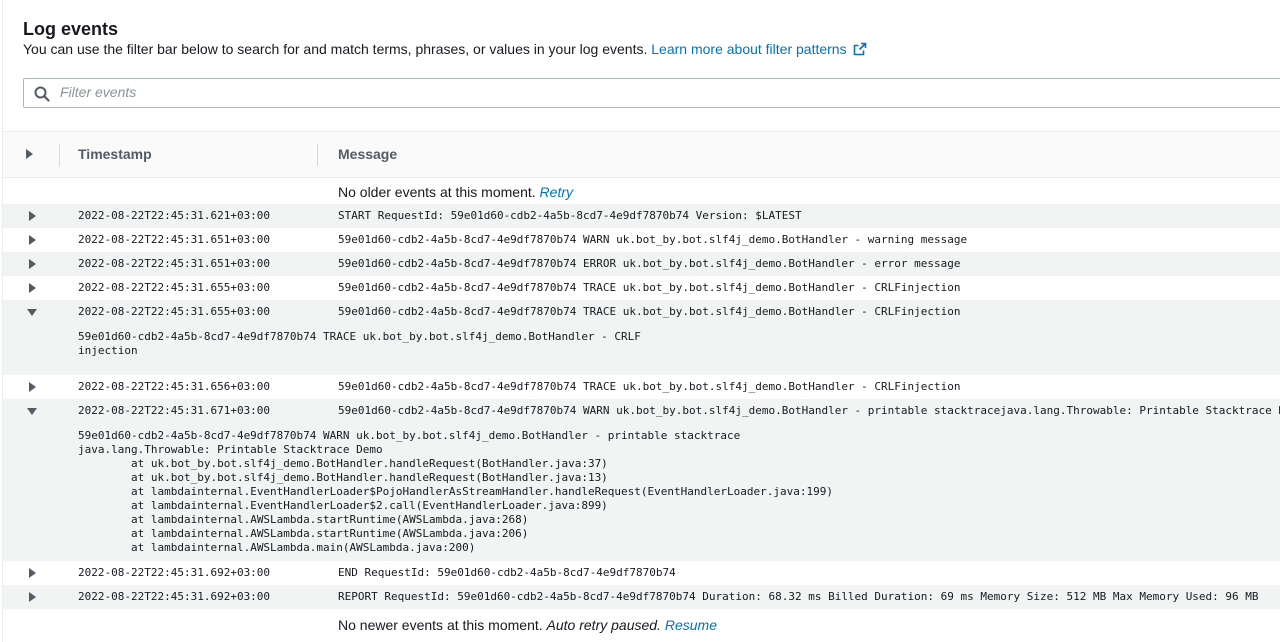 This screenshot has height=642, width=1280. What do you see at coordinates (603, 625) in the screenshot?
I see `auto-retry-status: Auto retry paused.` at bounding box center [603, 625].